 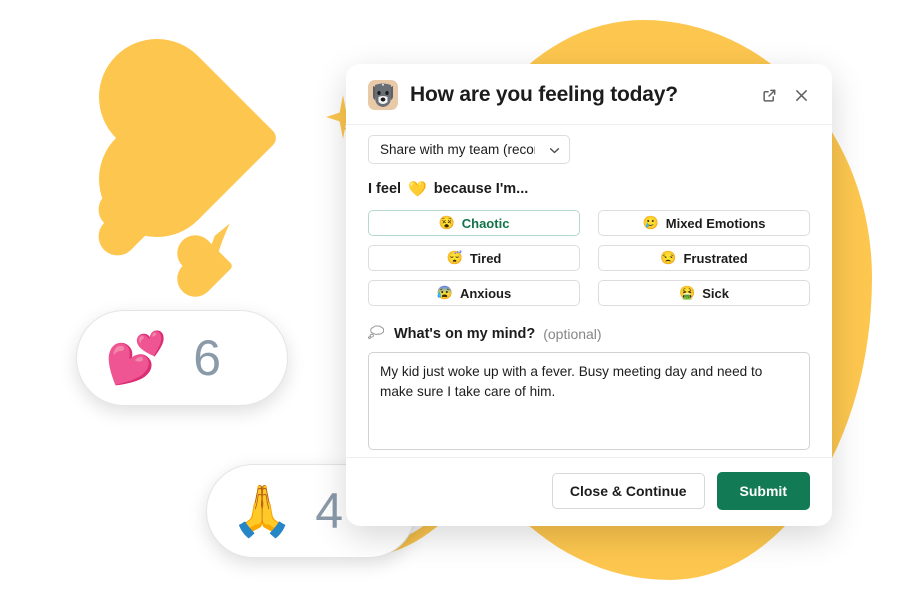 What do you see at coordinates (136, 358) in the screenshot?
I see `two-hearts-icon: 💕` at bounding box center [136, 358].